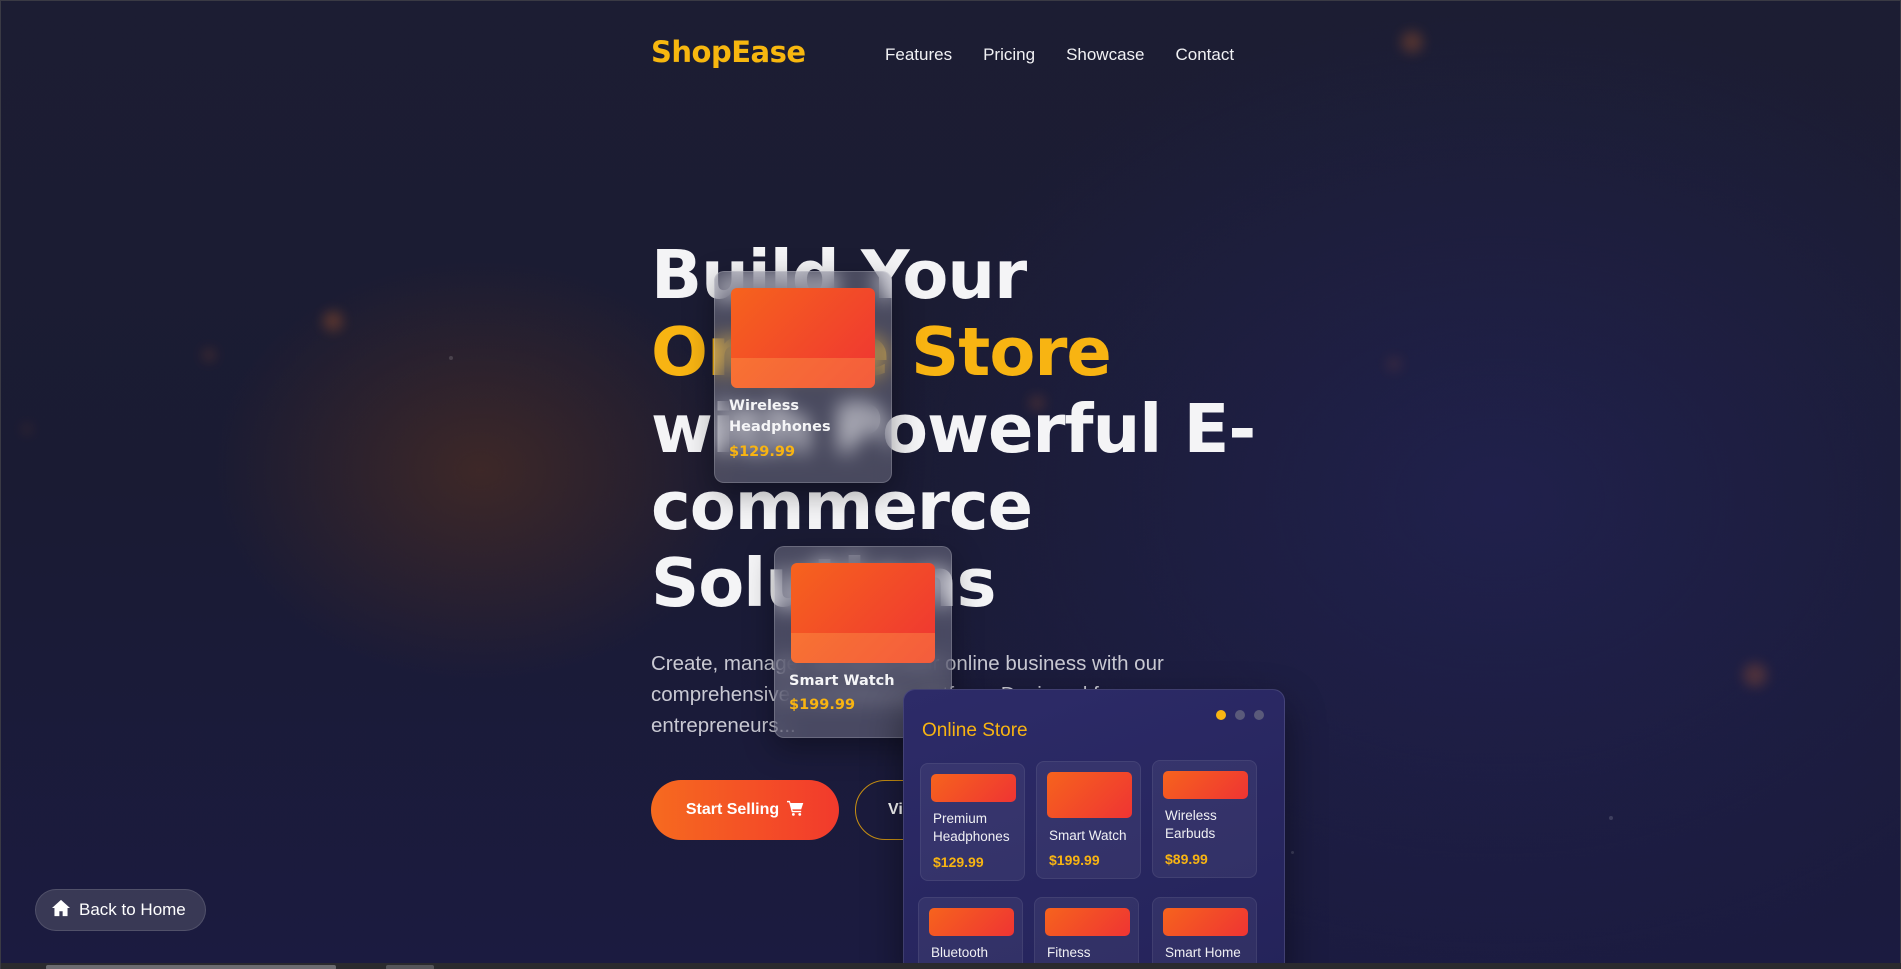  What do you see at coordinates (971, 827) in the screenshot?
I see `product-name: Premium Headphones` at bounding box center [971, 827].